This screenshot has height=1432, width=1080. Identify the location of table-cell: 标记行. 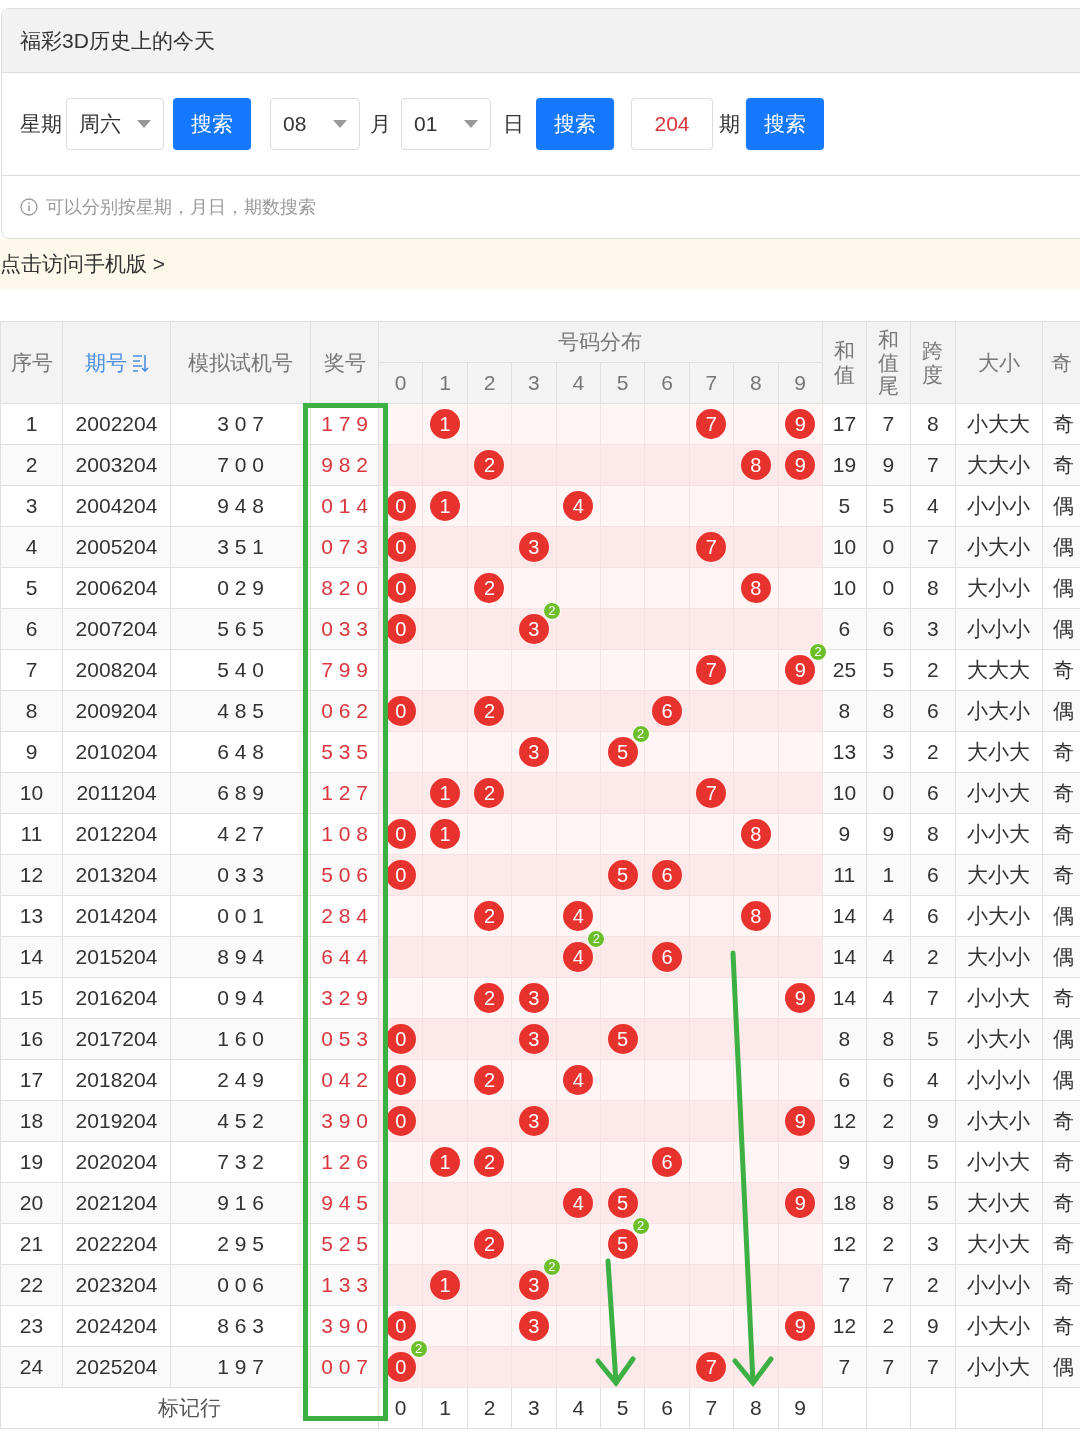
(189, 1408).